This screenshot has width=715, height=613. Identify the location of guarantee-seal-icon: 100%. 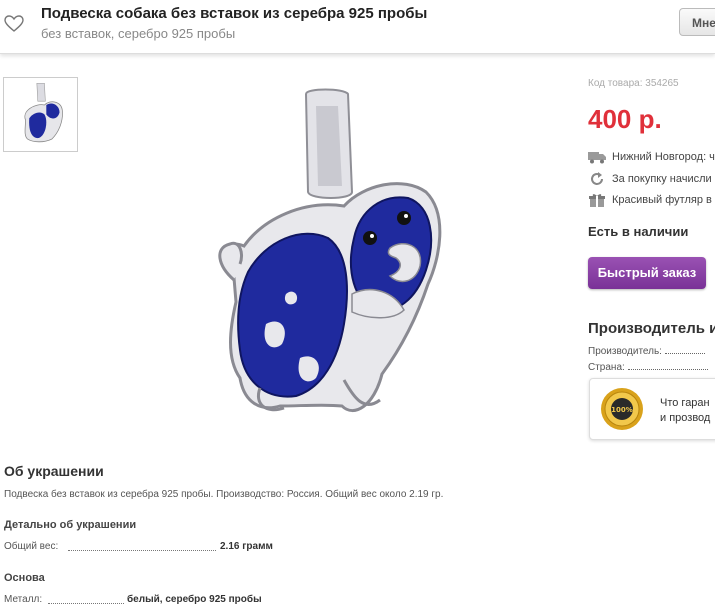
(622, 409).